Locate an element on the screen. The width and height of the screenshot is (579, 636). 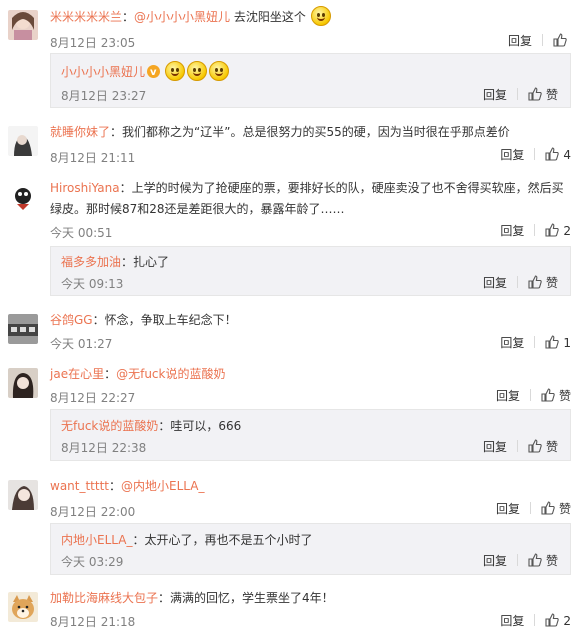
reply-username: 福多多加油 is located at coordinates (91, 262).